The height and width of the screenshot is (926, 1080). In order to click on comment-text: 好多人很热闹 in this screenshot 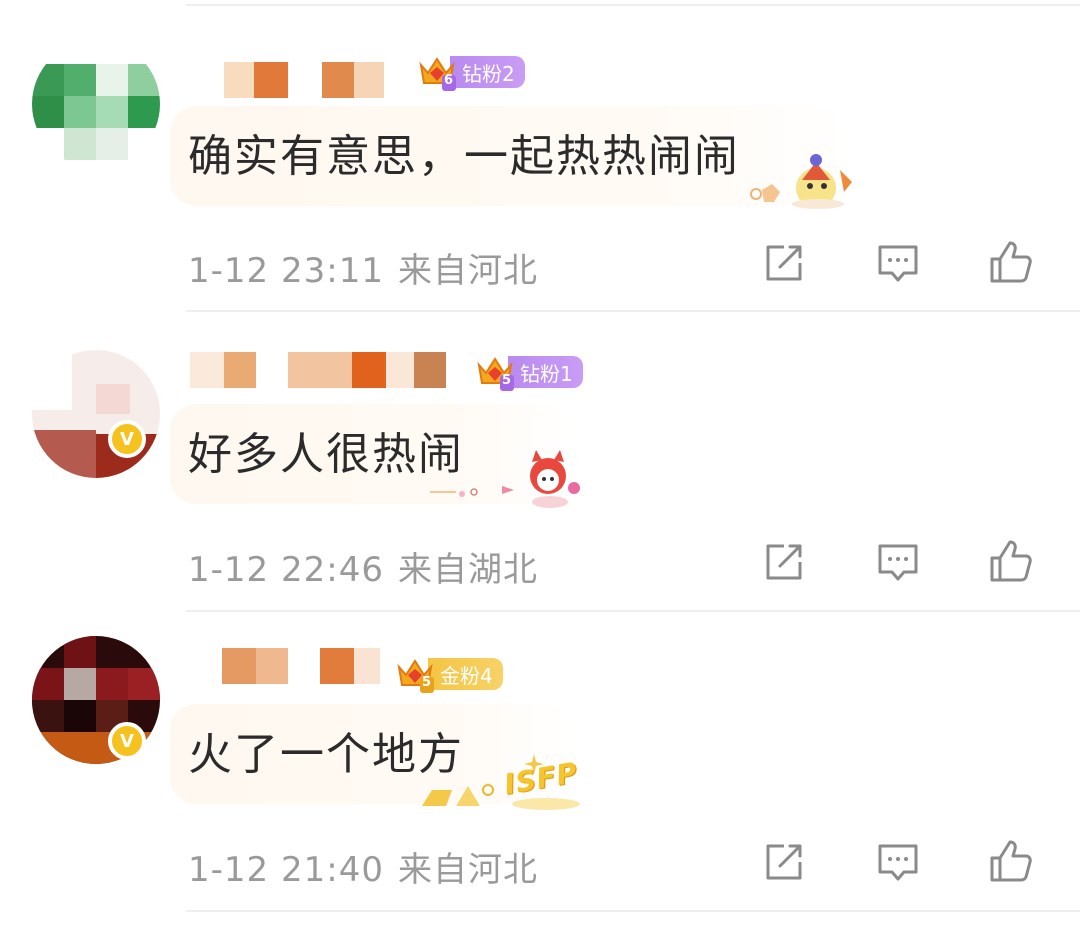, I will do `click(326, 454)`.